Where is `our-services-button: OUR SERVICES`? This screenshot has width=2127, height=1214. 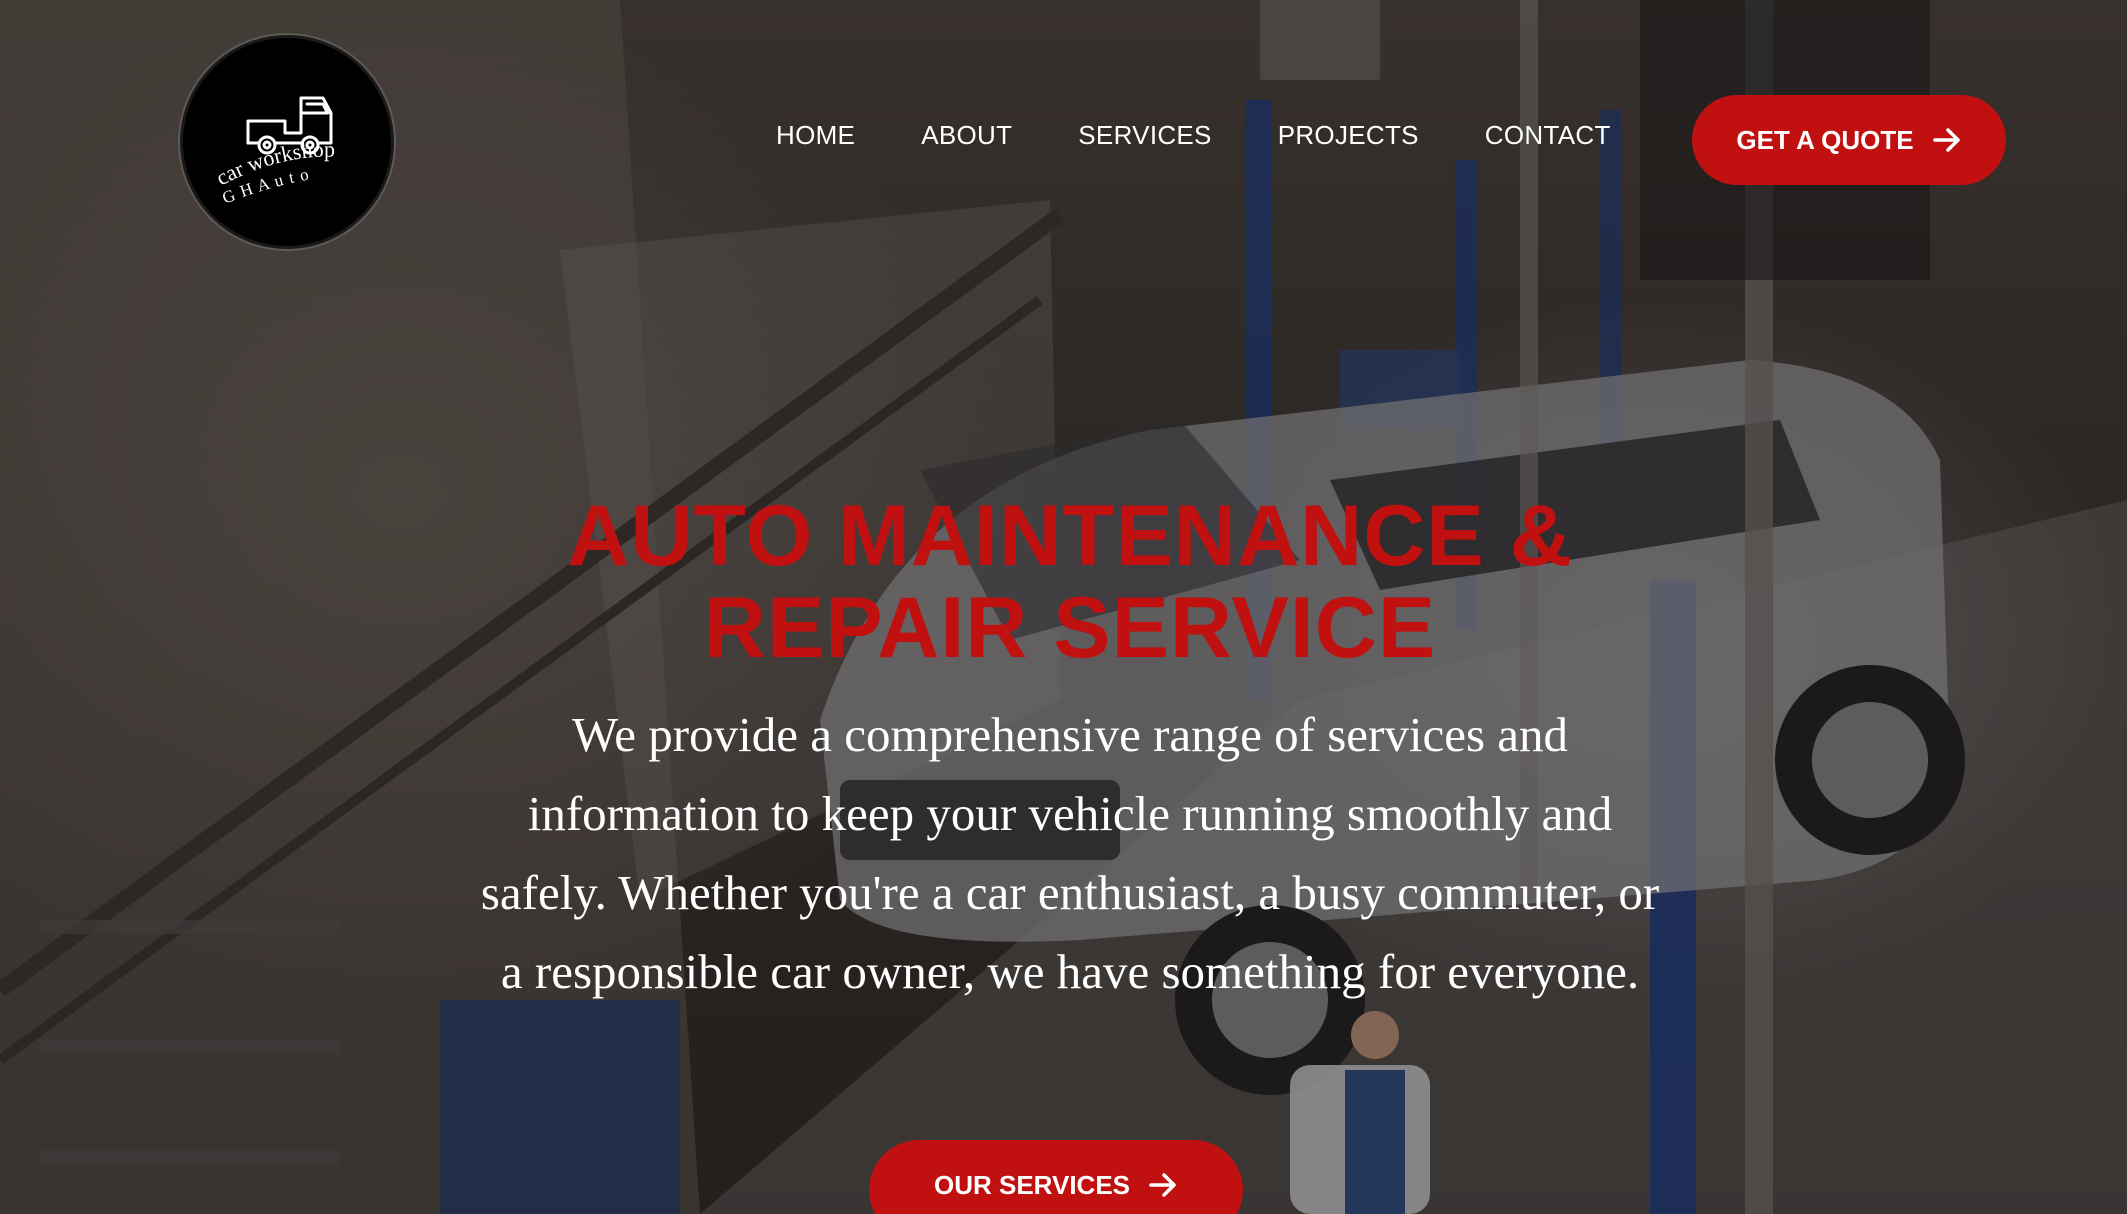
our-services-button: OUR SERVICES is located at coordinates (1056, 1177).